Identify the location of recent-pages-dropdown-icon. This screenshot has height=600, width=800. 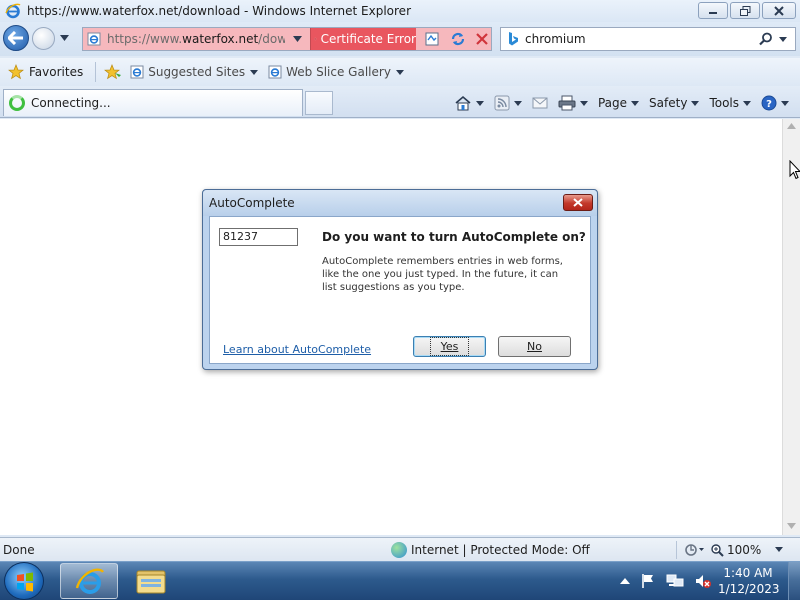
(64, 38).